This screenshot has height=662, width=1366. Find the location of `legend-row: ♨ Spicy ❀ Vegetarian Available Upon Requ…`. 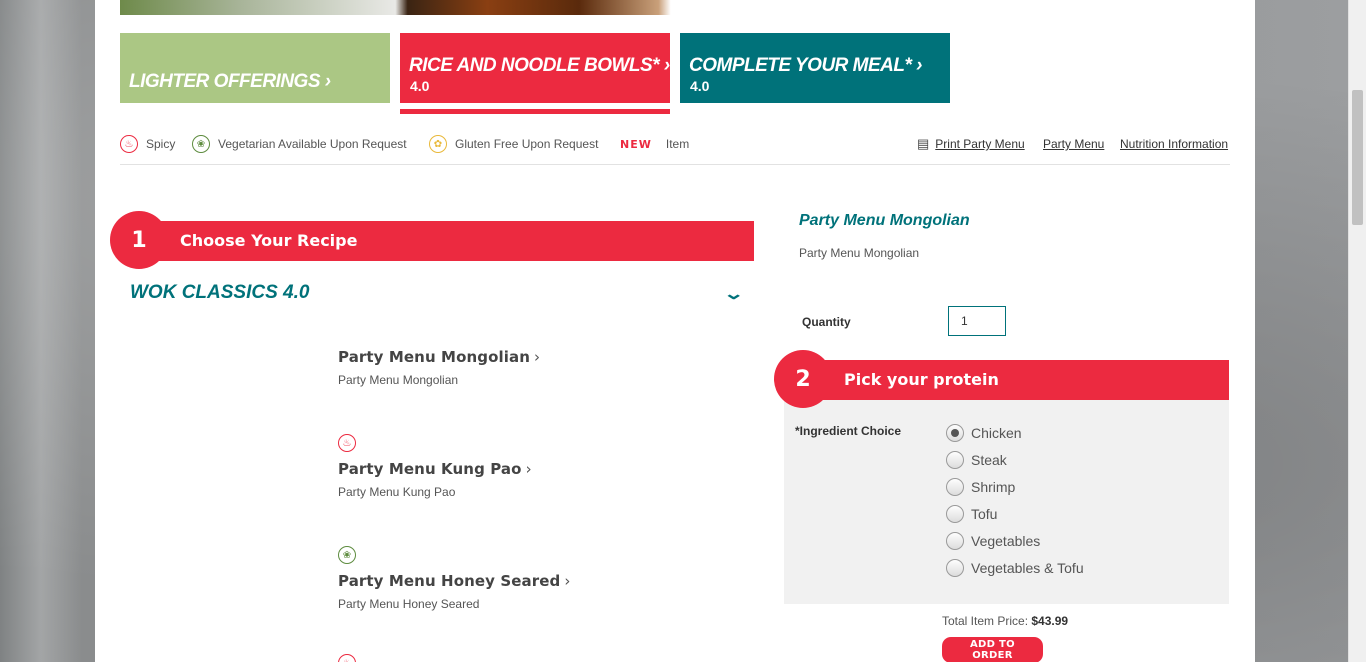

legend-row: ♨ Spicy ❀ Vegetarian Available Upon Requ… is located at coordinates (675, 144).